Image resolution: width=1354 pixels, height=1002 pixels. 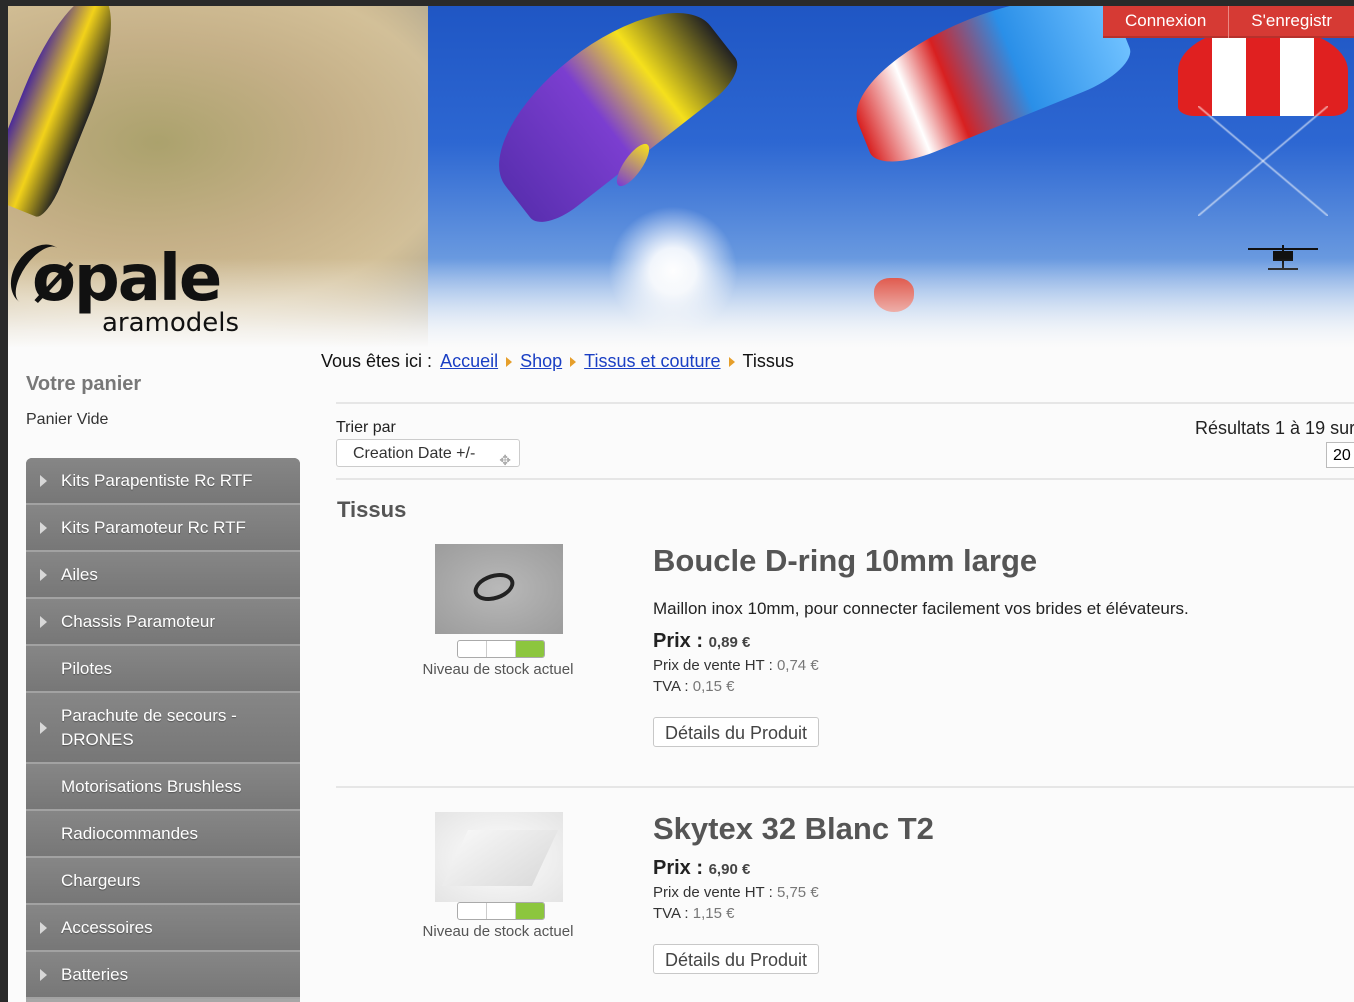 I want to click on parachute-canopy, so click(x=1263, y=71).